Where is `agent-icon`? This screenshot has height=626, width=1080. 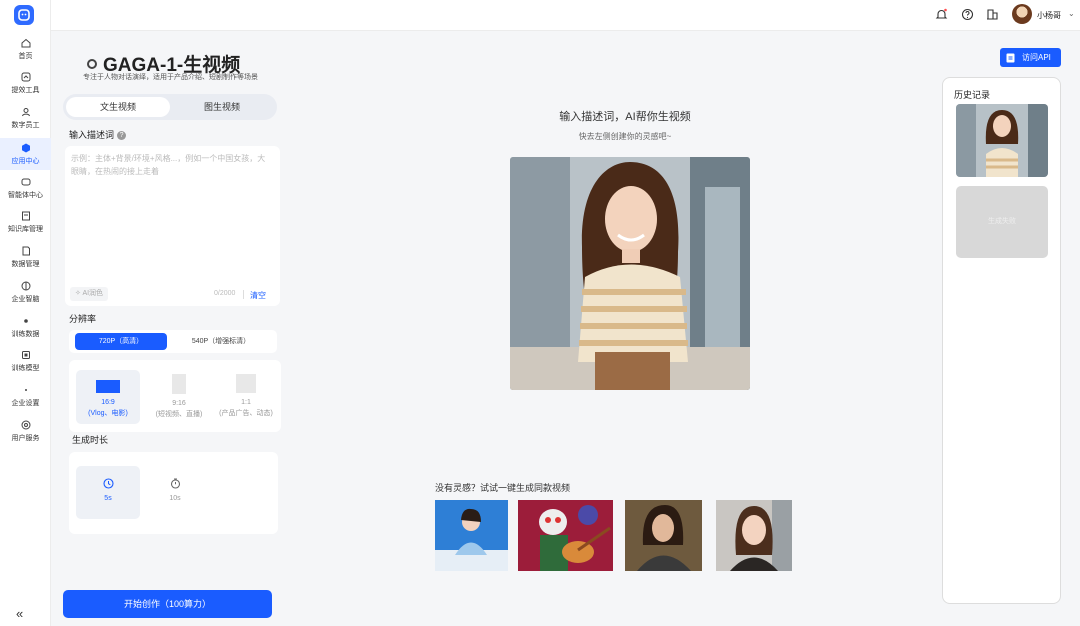
agent-icon is located at coordinates (25, 182).